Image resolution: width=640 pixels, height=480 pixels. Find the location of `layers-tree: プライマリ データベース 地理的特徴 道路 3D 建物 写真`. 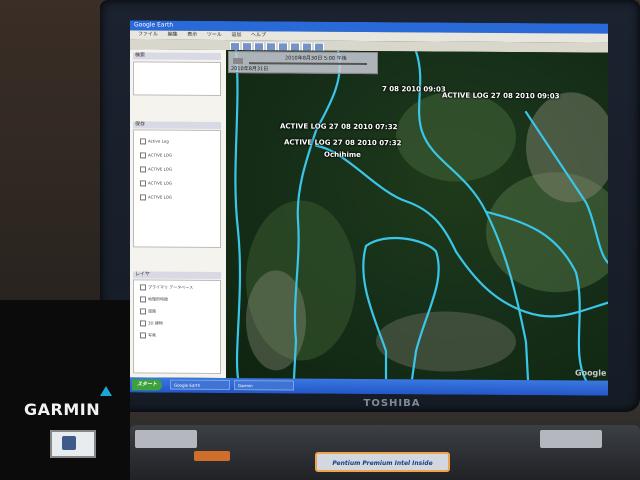

layers-tree: プライマリ データベース 地理的特徴 道路 3D 建物 写真 is located at coordinates (177, 326).